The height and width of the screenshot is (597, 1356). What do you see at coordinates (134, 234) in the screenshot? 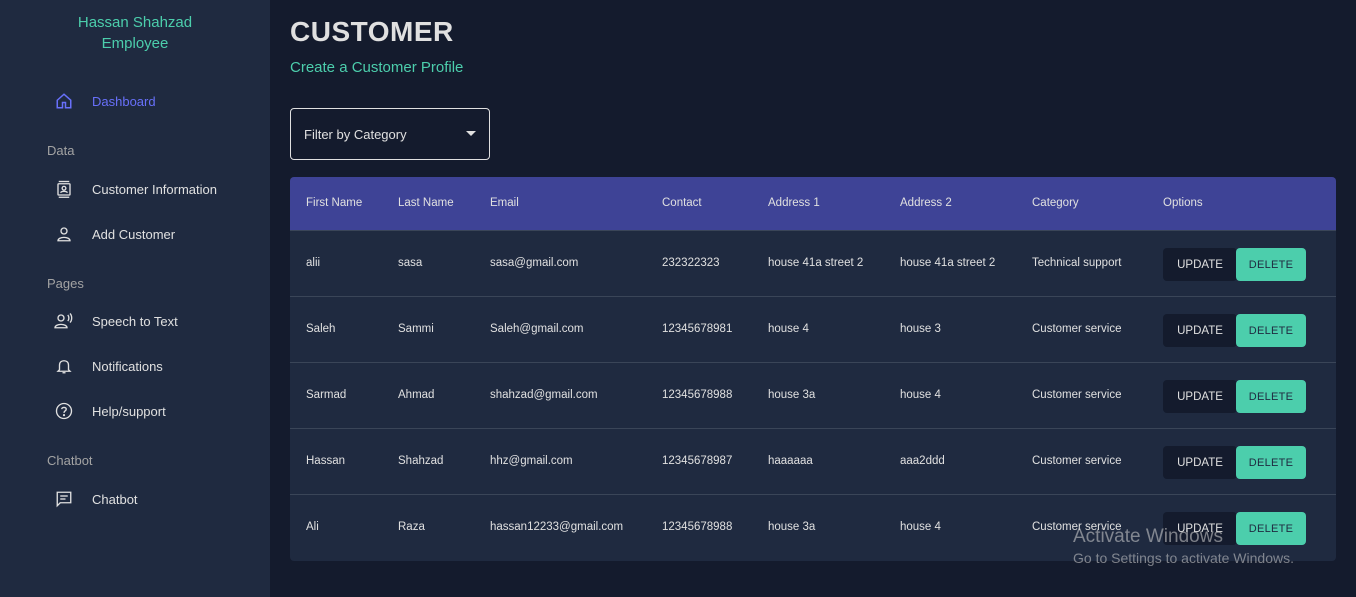
I see `sidebar-item-label: Add Customer` at bounding box center [134, 234].